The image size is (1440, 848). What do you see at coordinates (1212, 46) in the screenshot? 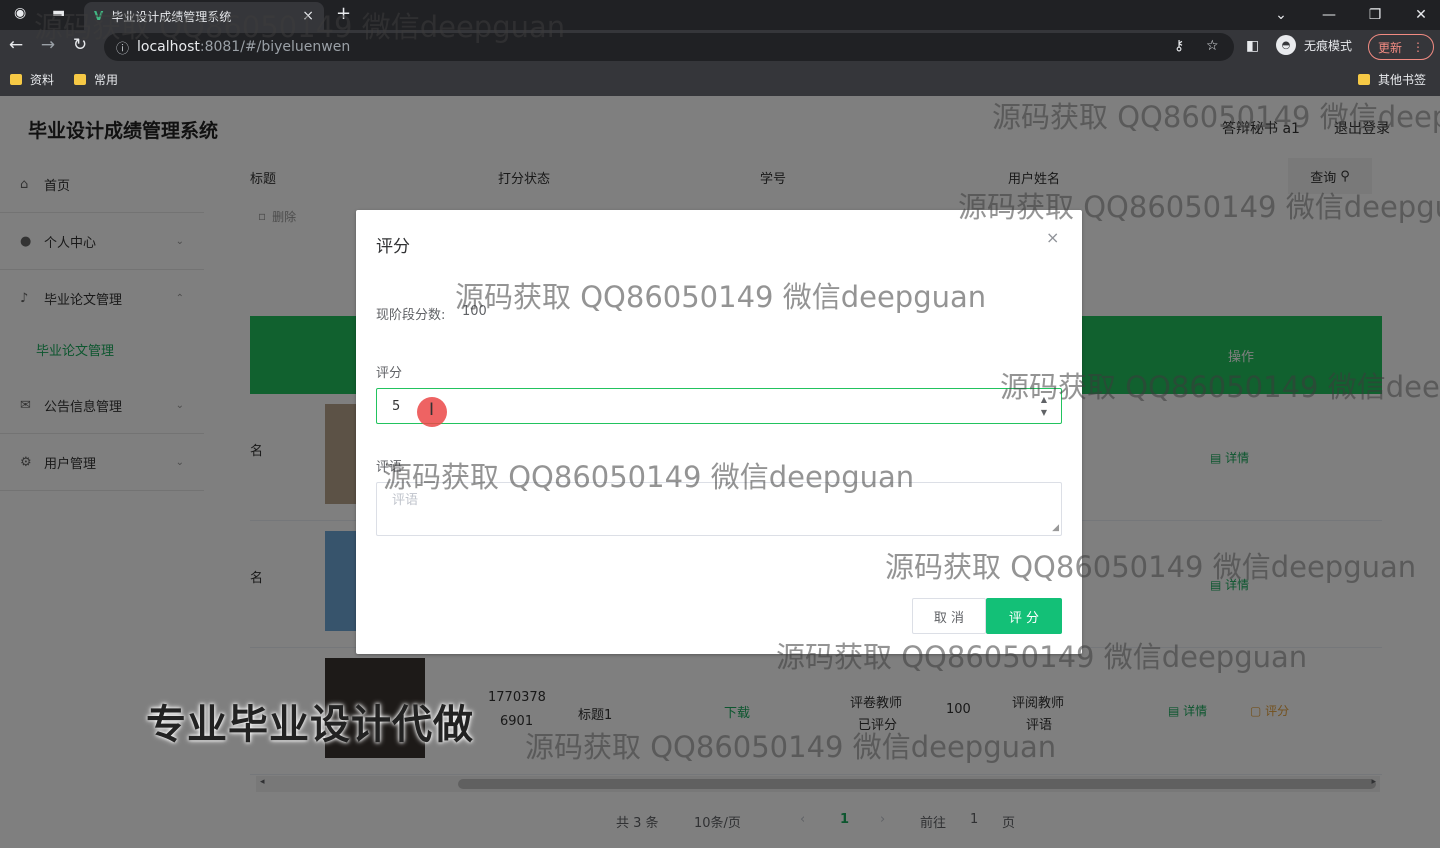
I see `star-icon: ☆` at bounding box center [1212, 46].